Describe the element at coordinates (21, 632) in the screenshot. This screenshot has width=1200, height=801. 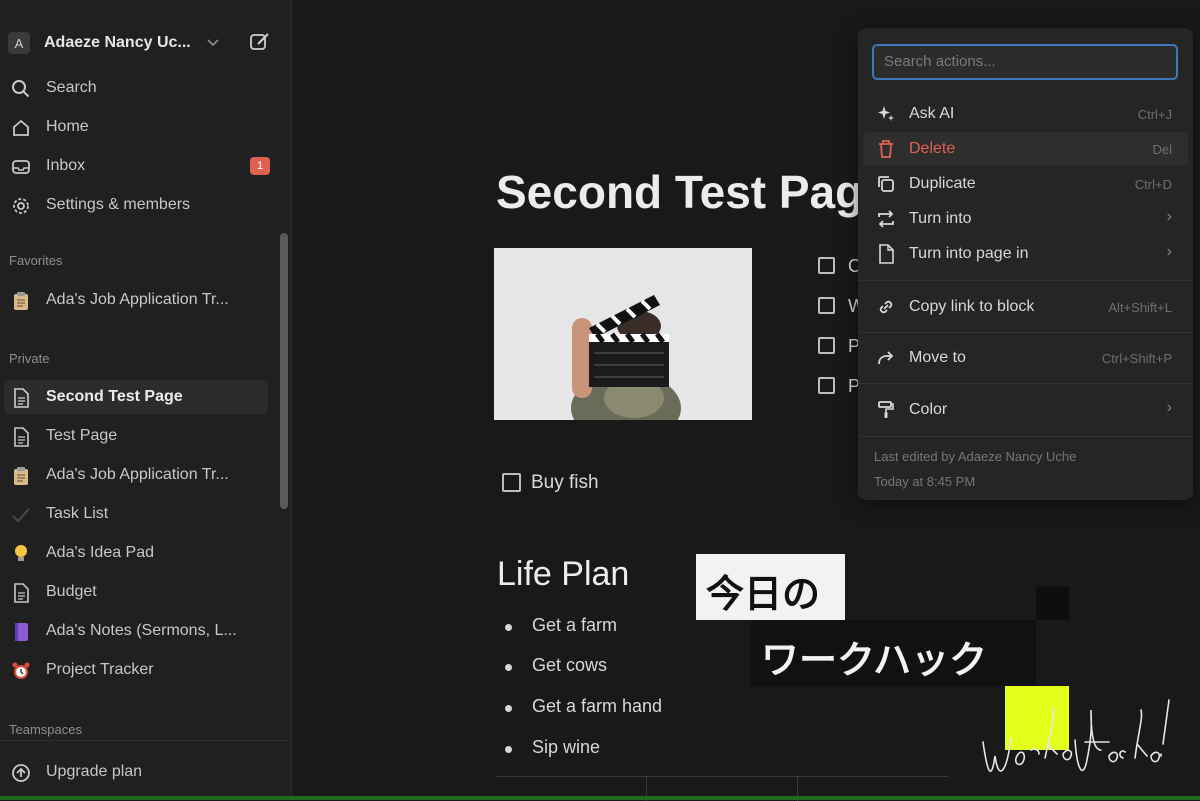
I see `notebook-icon` at that location.